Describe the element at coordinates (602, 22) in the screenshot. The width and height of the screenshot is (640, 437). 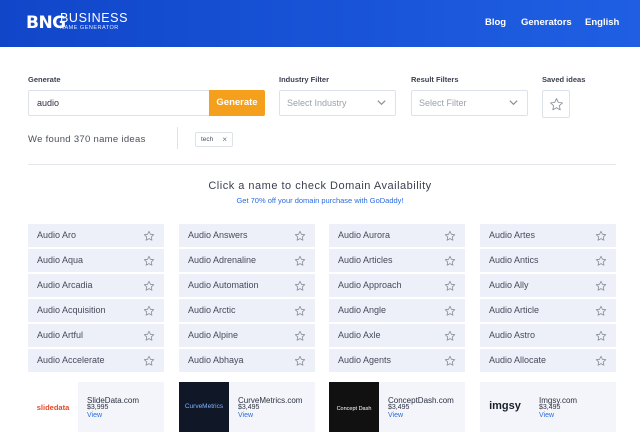
I see `nav-language-link: English` at that location.